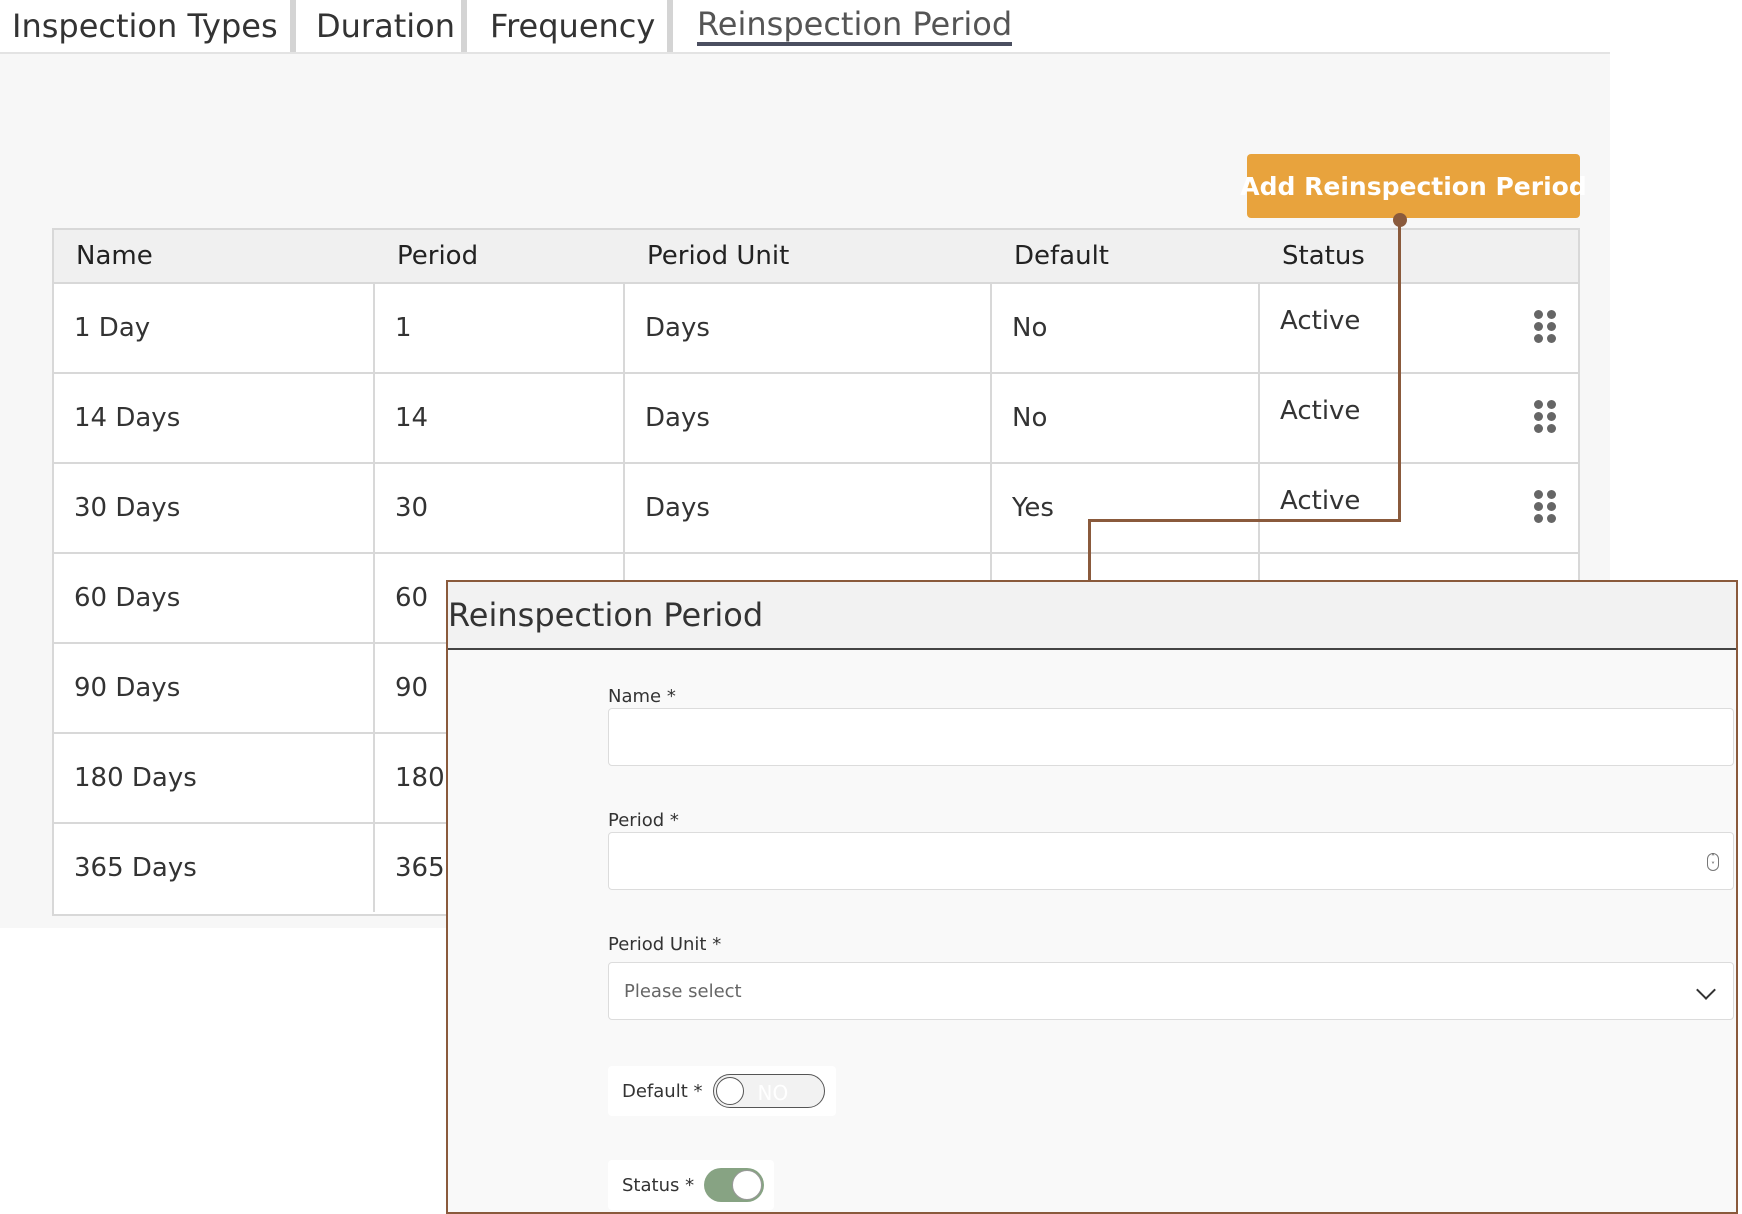 The image size is (1742, 1214). I want to click on cell-name: 1 Day, so click(214, 328).